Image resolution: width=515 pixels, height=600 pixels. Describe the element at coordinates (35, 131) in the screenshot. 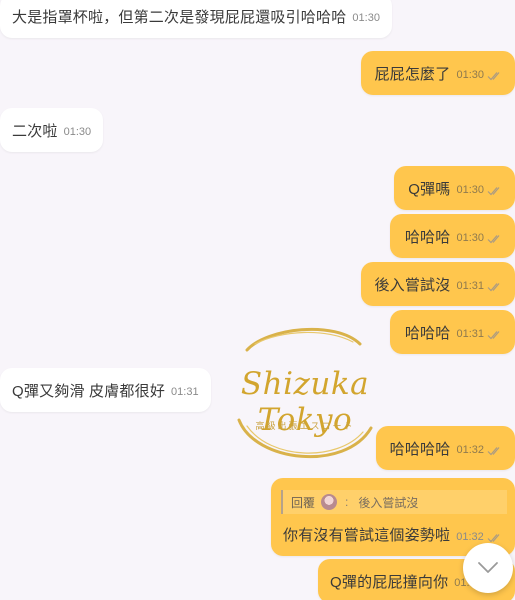

I see `message-text: 二次啦` at that location.